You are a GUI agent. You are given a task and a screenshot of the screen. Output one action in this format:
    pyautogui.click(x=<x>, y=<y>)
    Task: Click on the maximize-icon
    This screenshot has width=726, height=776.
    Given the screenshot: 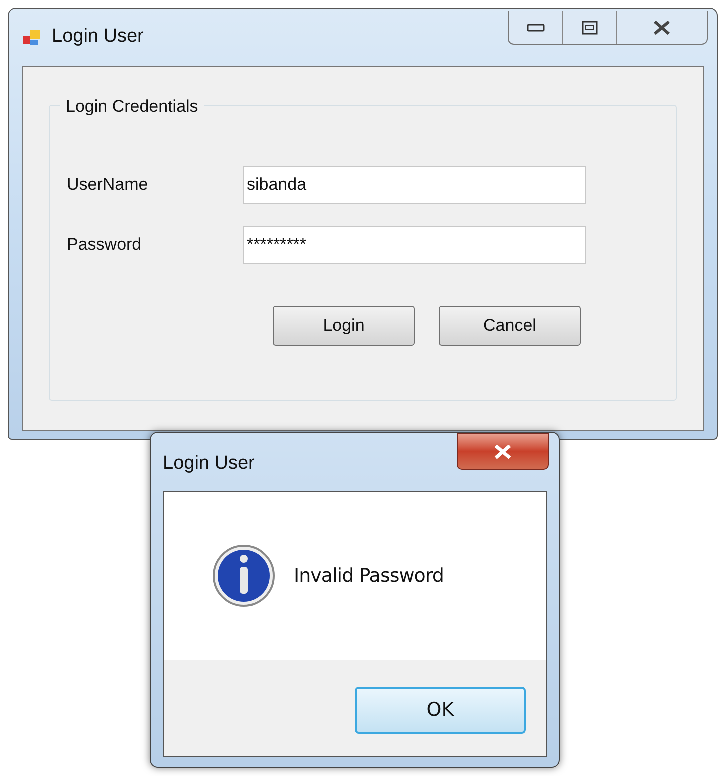 What is the action you would take?
    pyautogui.click(x=590, y=27)
    